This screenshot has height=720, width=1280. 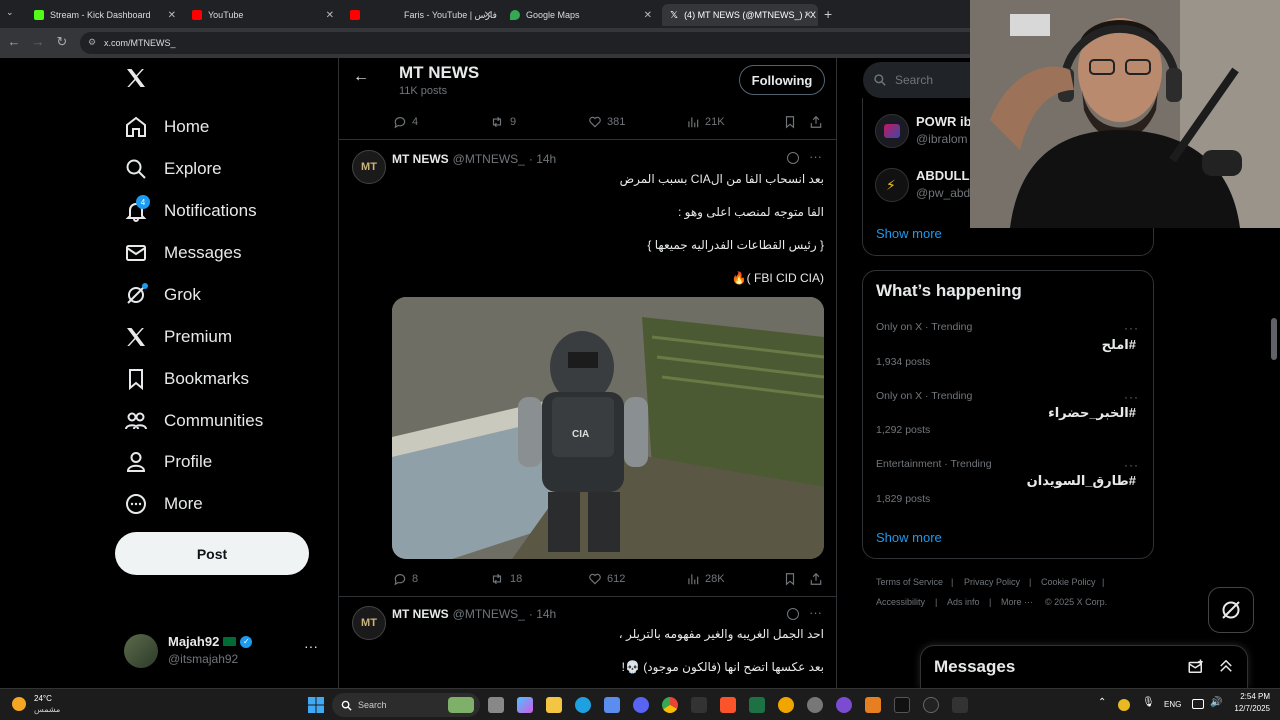 I want to click on nav-notifications: 4 Notifications, so click(x=190, y=211).